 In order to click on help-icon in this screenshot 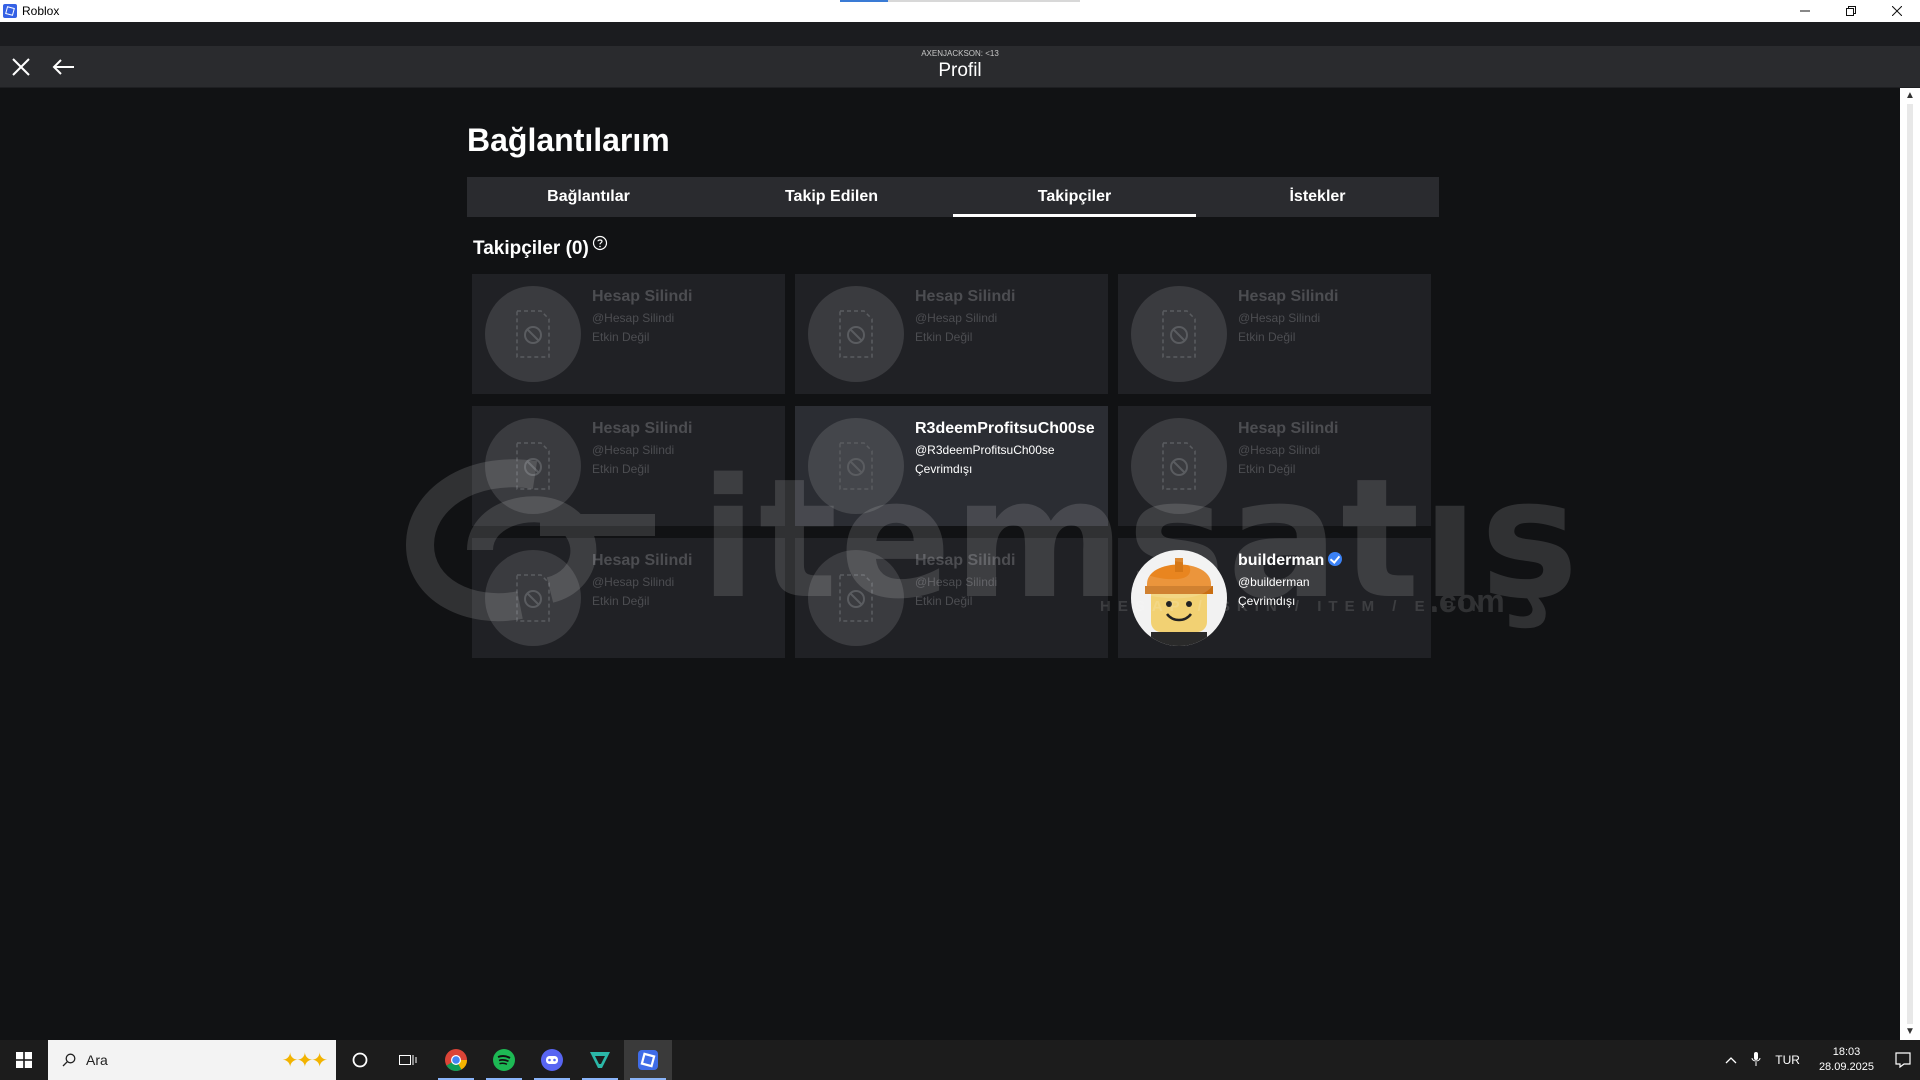, I will do `click(600, 243)`.